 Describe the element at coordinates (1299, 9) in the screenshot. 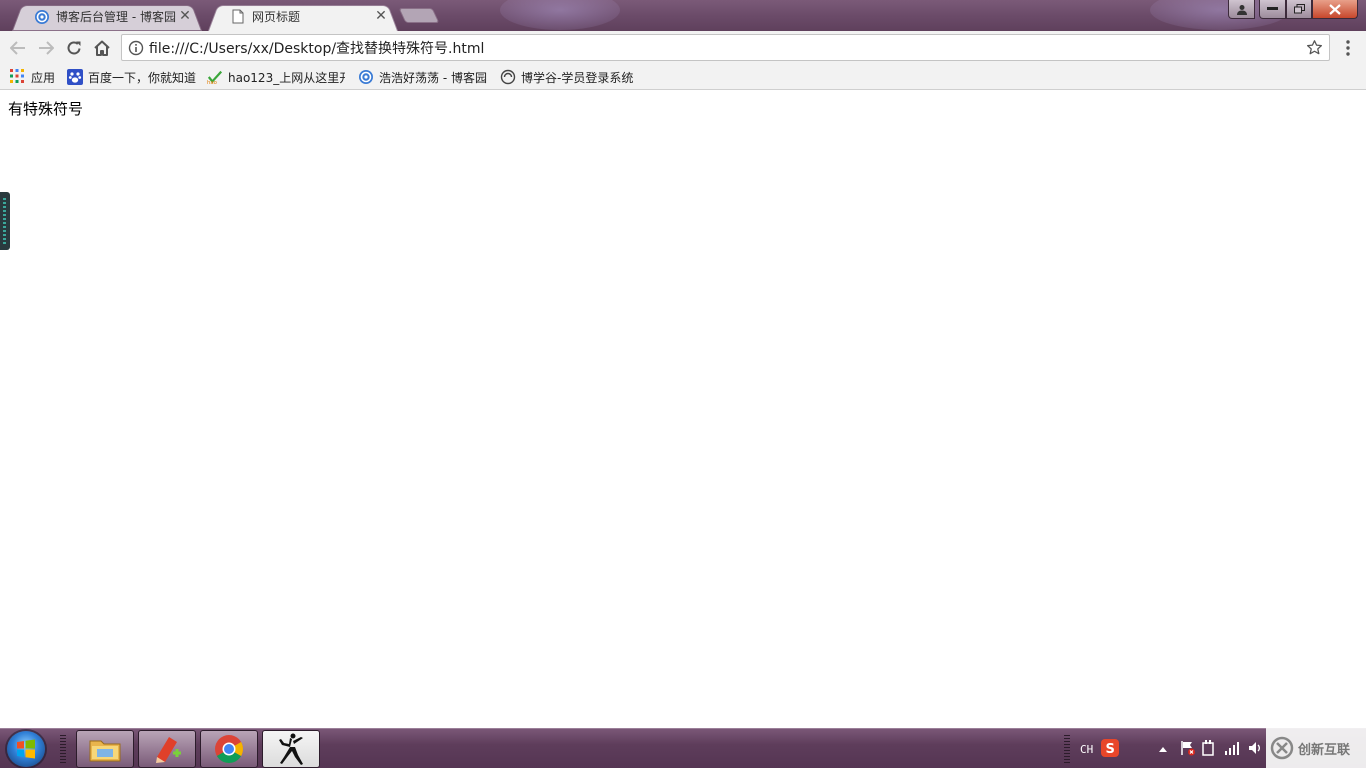

I see `restore-icon` at that location.